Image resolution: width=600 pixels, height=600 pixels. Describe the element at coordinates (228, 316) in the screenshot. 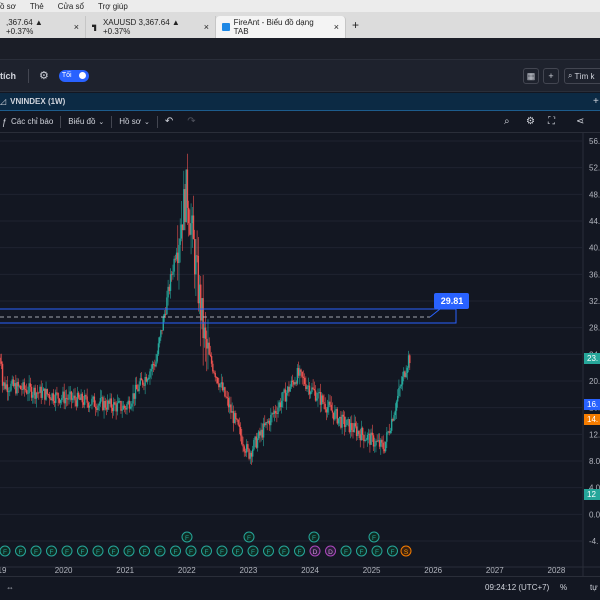

I see `hline-box` at that location.